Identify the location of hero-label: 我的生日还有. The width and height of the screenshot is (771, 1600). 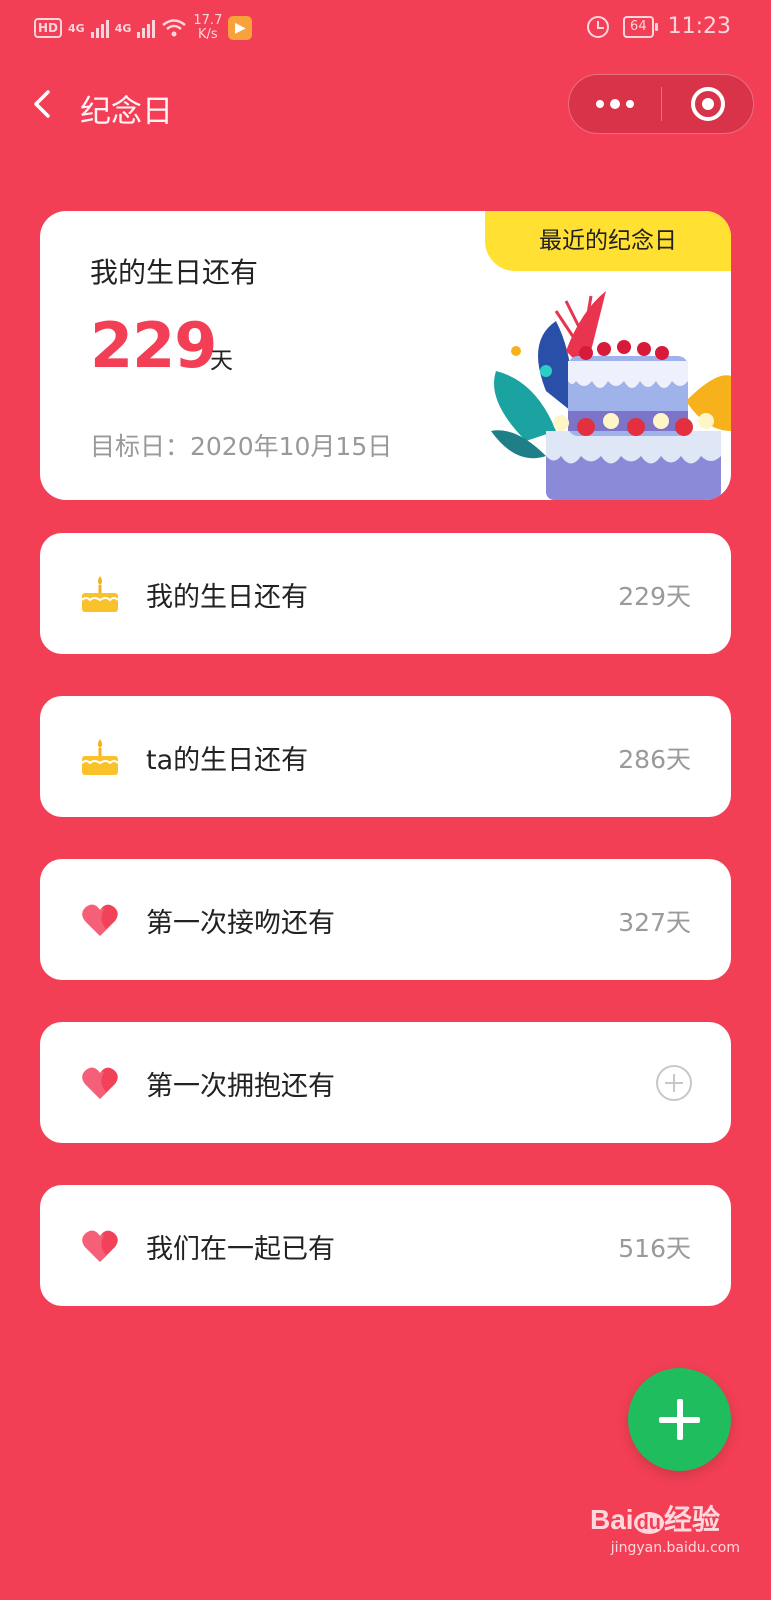
(174, 272).